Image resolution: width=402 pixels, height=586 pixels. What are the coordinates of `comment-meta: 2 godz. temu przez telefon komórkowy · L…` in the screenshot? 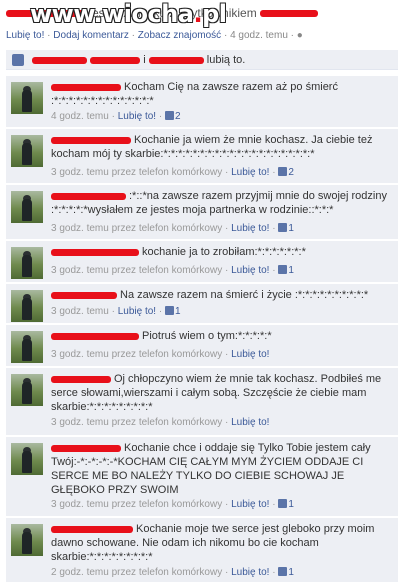 It's located at (172, 572).